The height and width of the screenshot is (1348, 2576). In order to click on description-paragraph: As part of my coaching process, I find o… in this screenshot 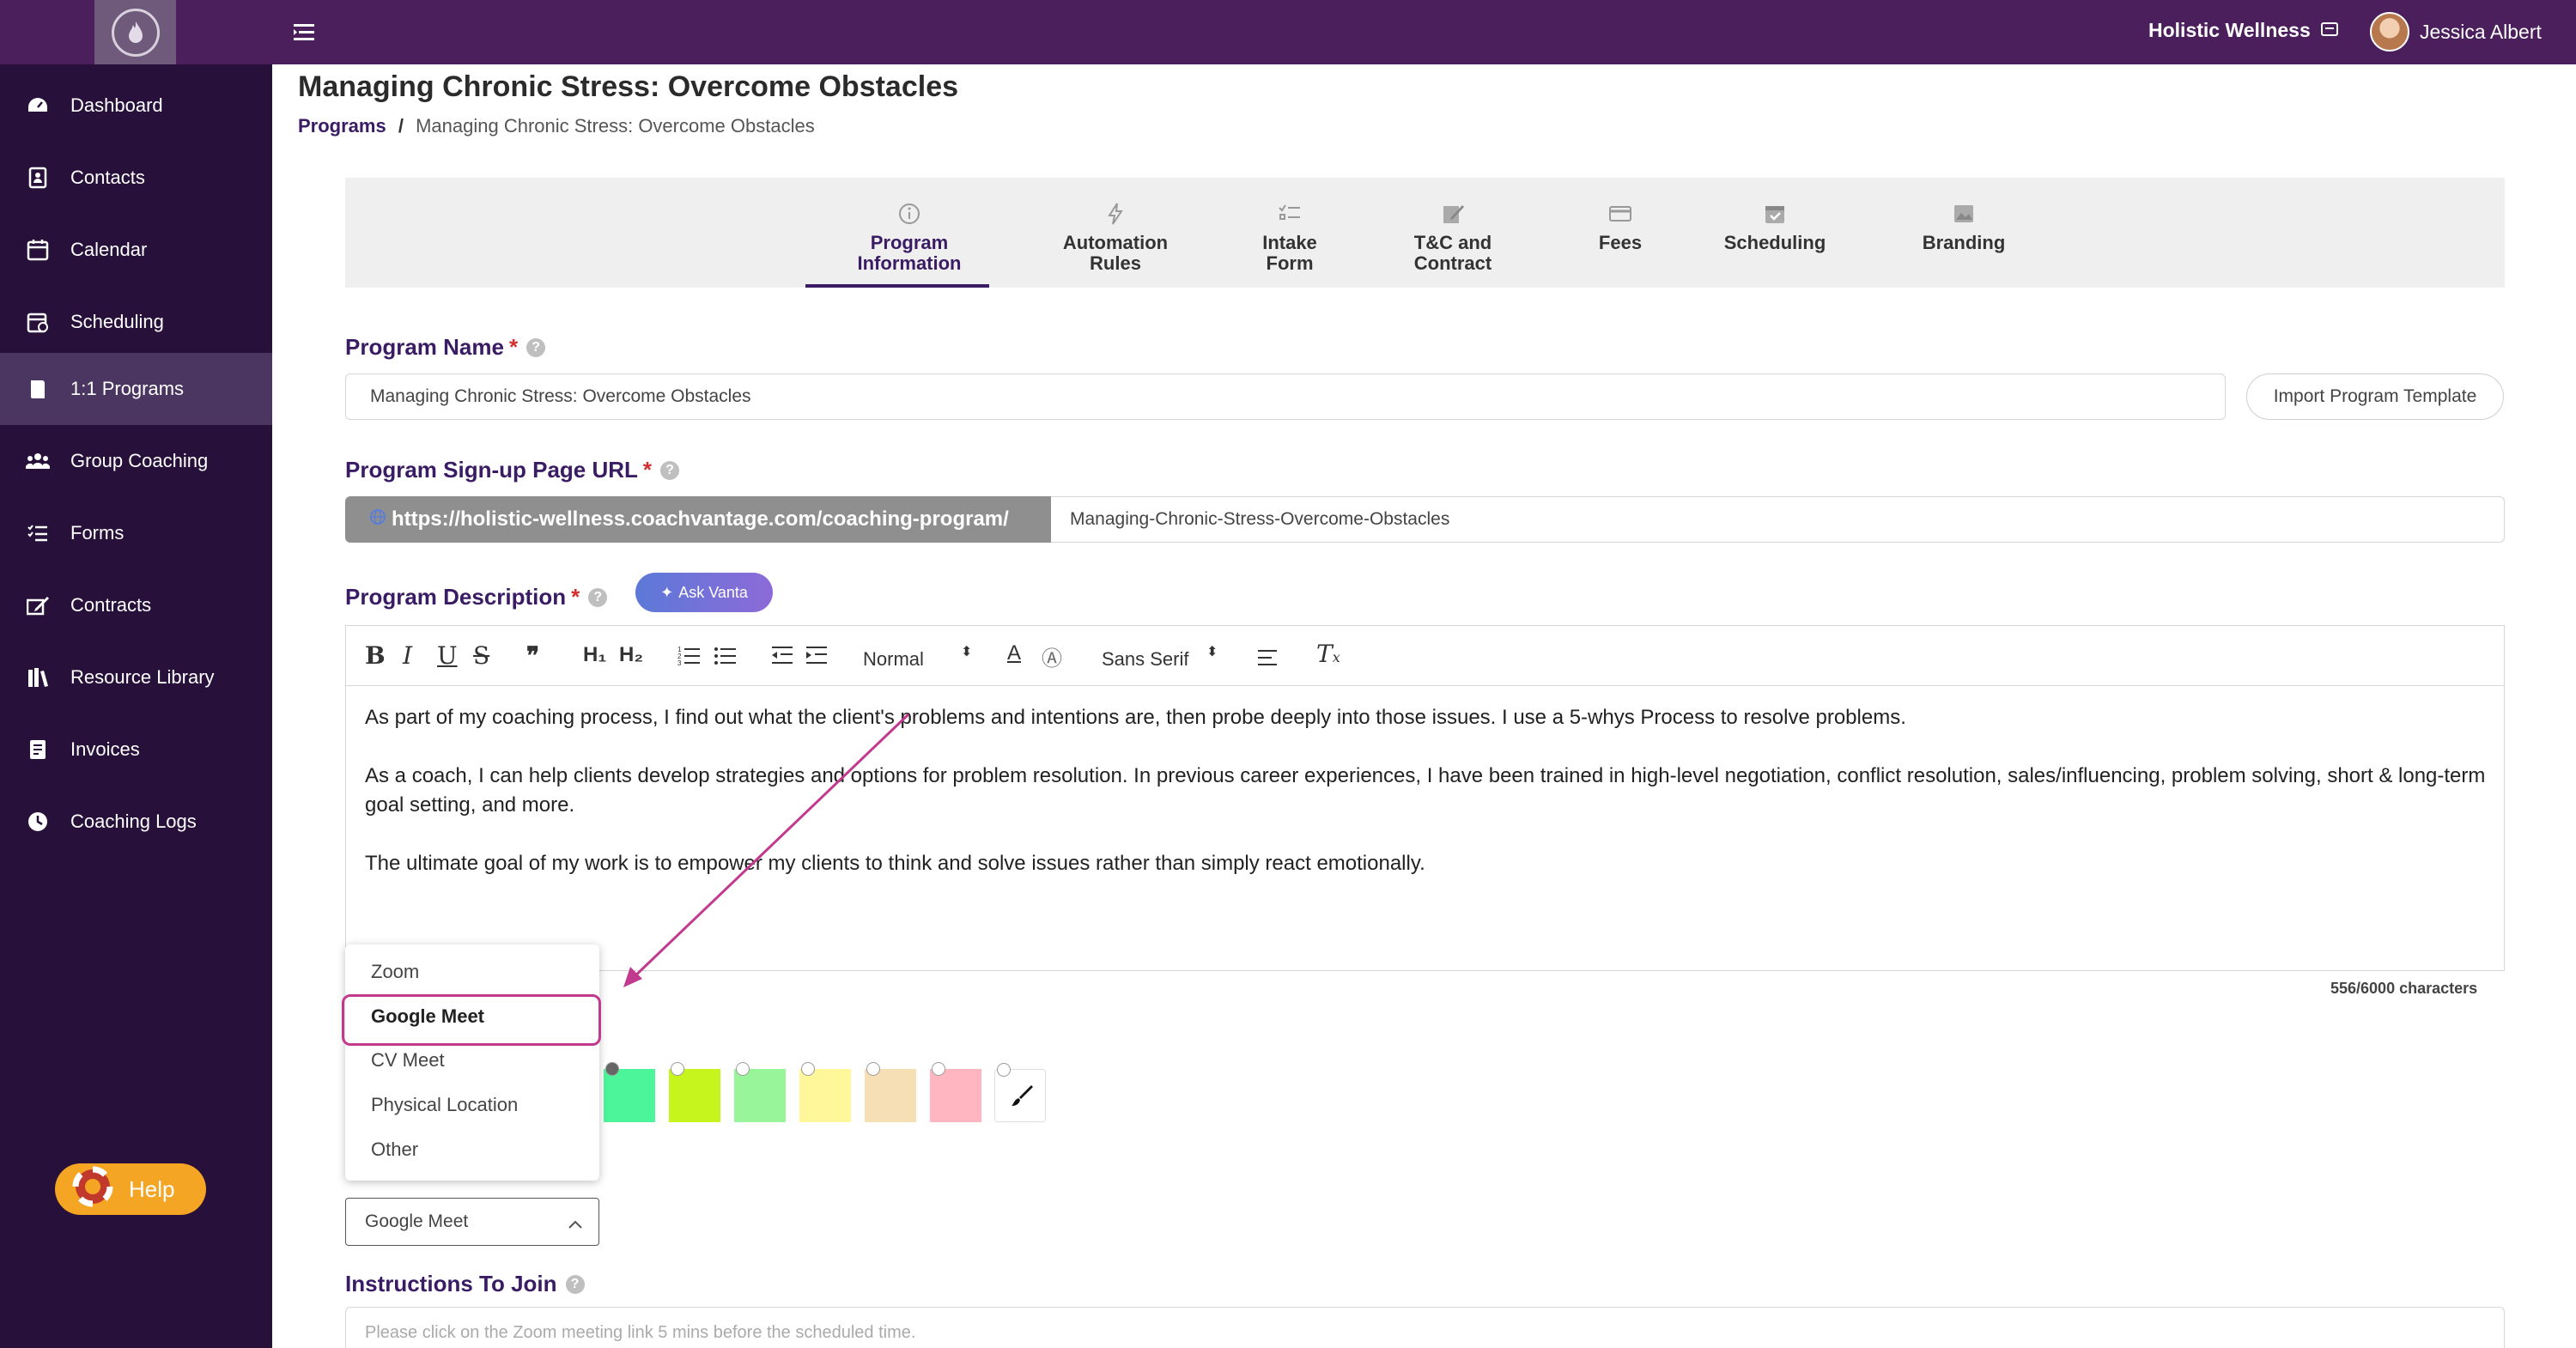, I will do `click(1135, 717)`.